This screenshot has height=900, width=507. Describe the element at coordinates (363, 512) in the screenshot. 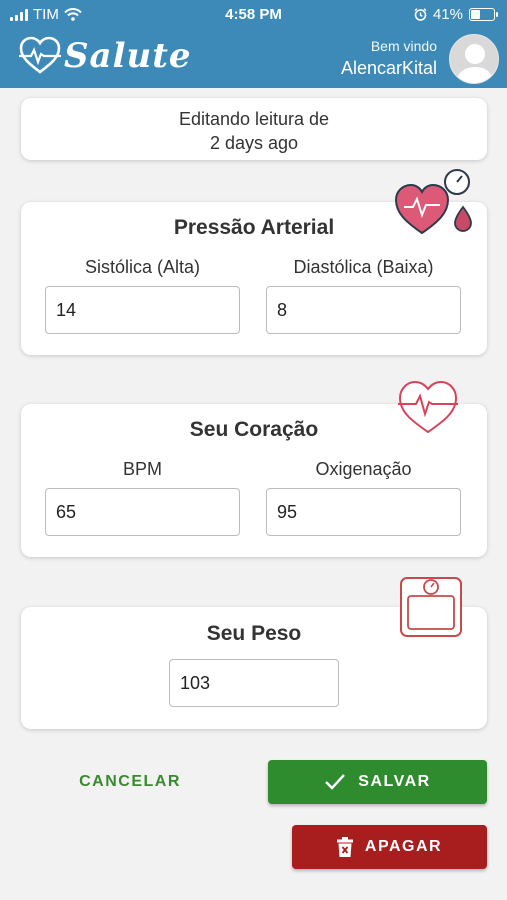

I see `oxygen-input` at that location.